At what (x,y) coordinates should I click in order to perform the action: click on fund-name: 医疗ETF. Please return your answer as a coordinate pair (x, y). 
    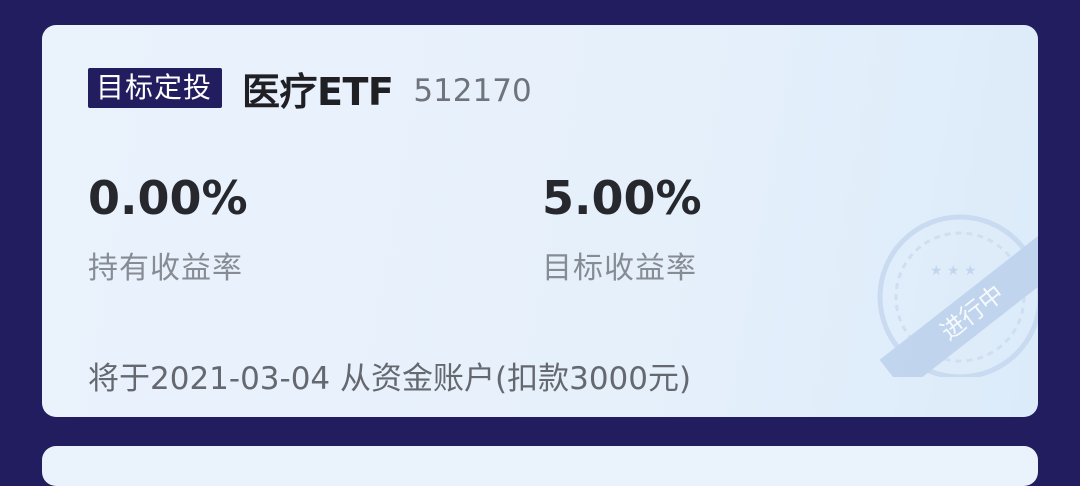
    Looking at the image, I should click on (318, 91).